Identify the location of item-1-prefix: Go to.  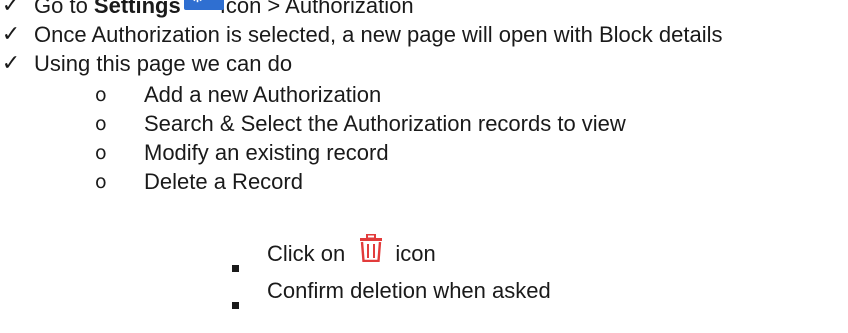
(64, 9).